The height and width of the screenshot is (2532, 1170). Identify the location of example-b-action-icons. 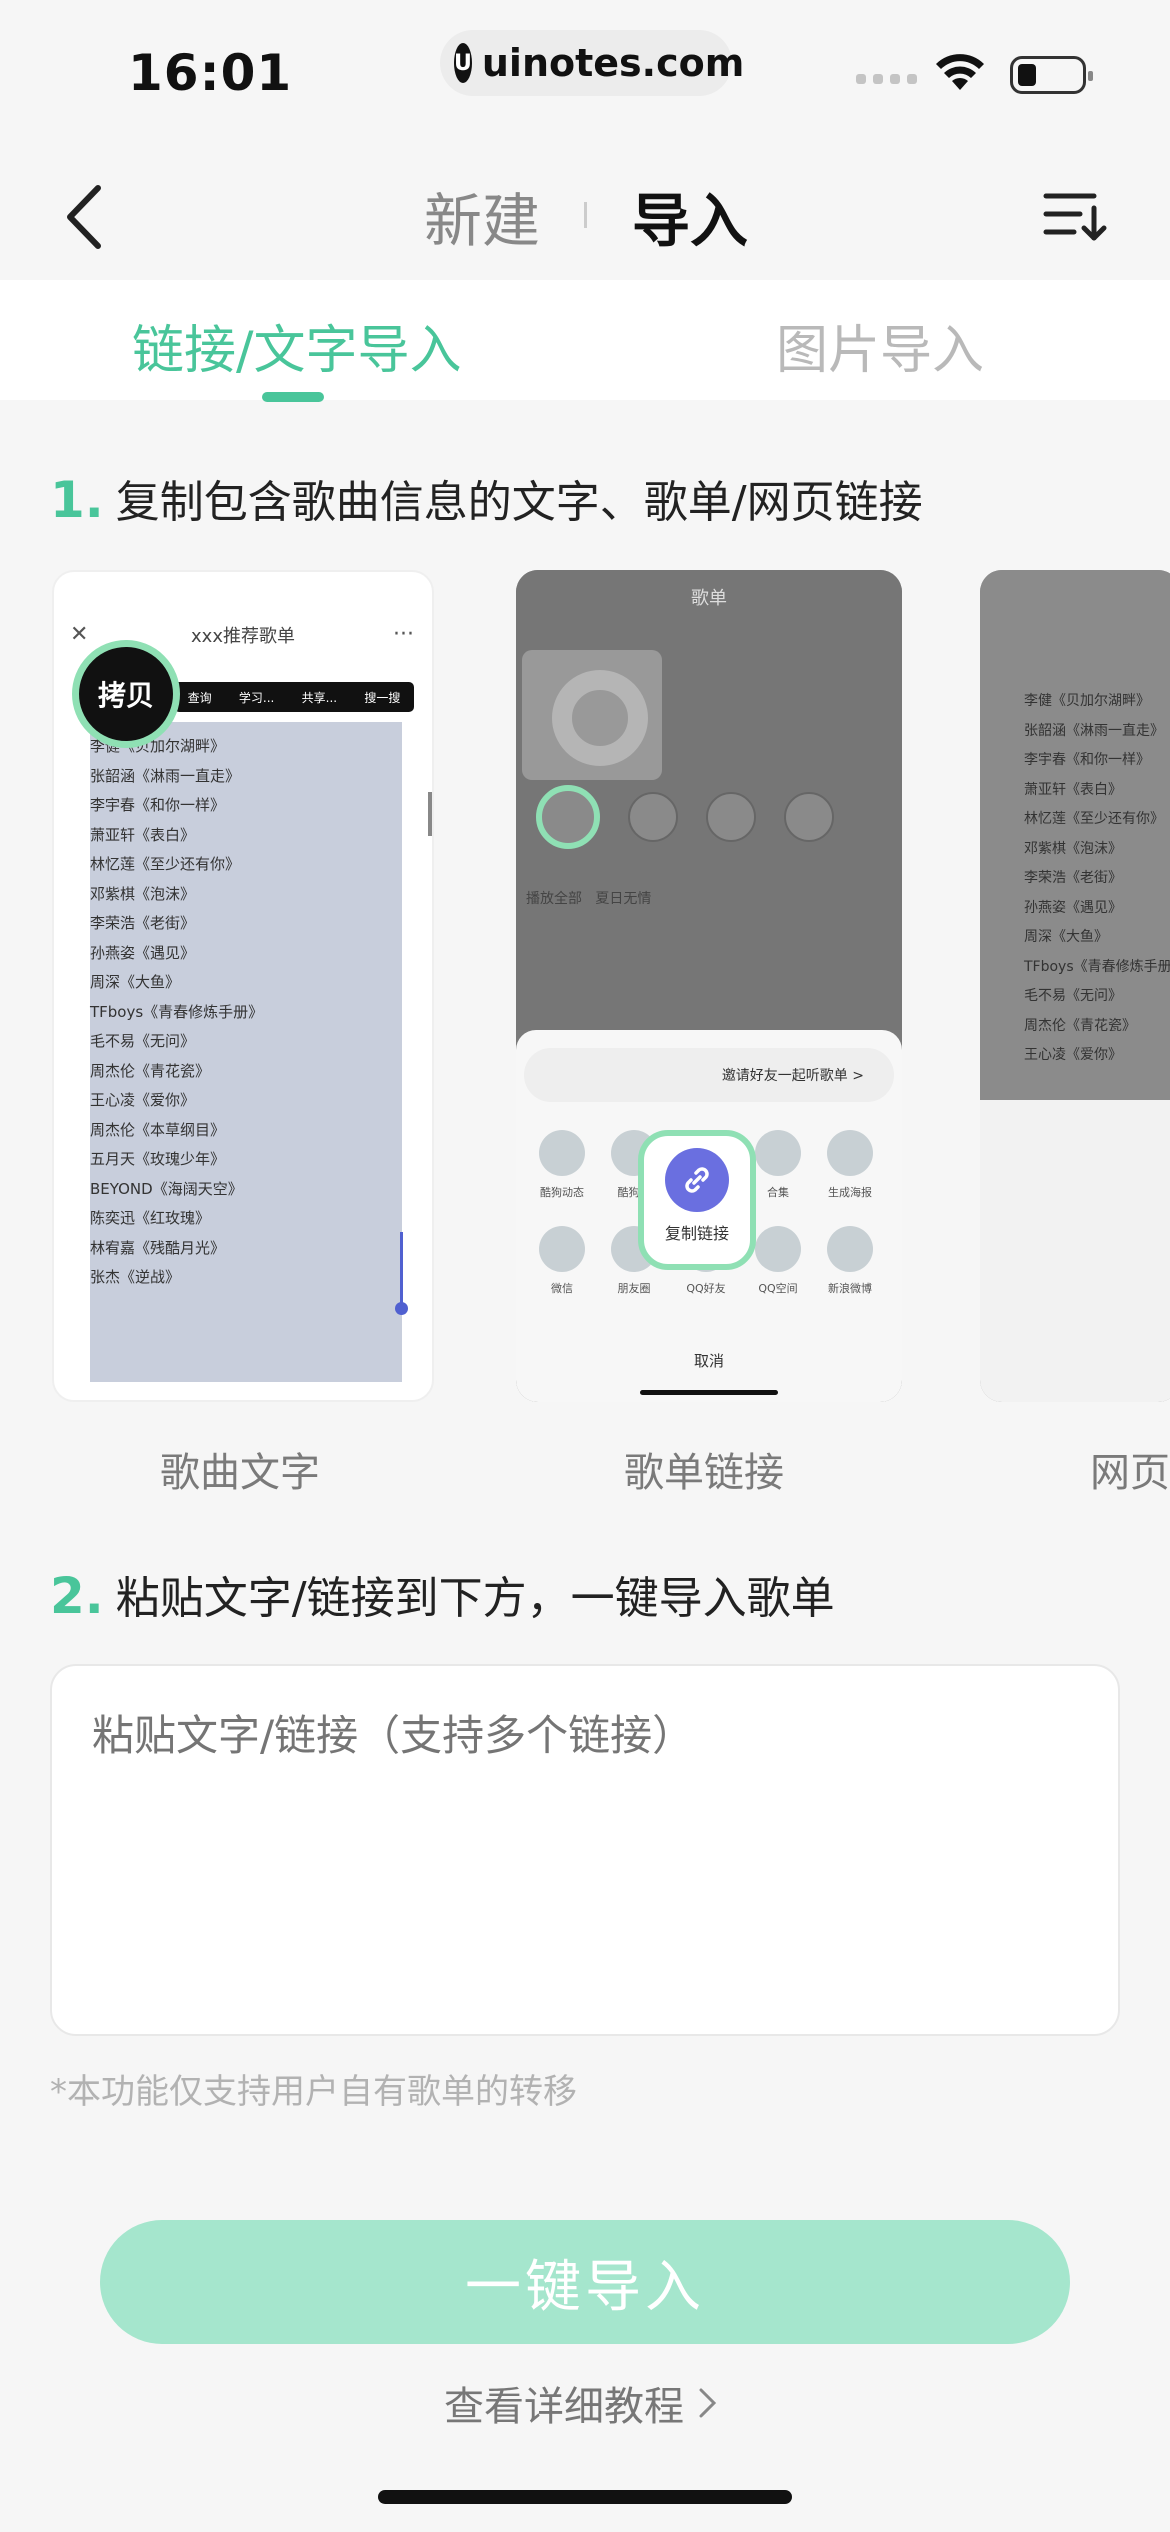
(709, 817).